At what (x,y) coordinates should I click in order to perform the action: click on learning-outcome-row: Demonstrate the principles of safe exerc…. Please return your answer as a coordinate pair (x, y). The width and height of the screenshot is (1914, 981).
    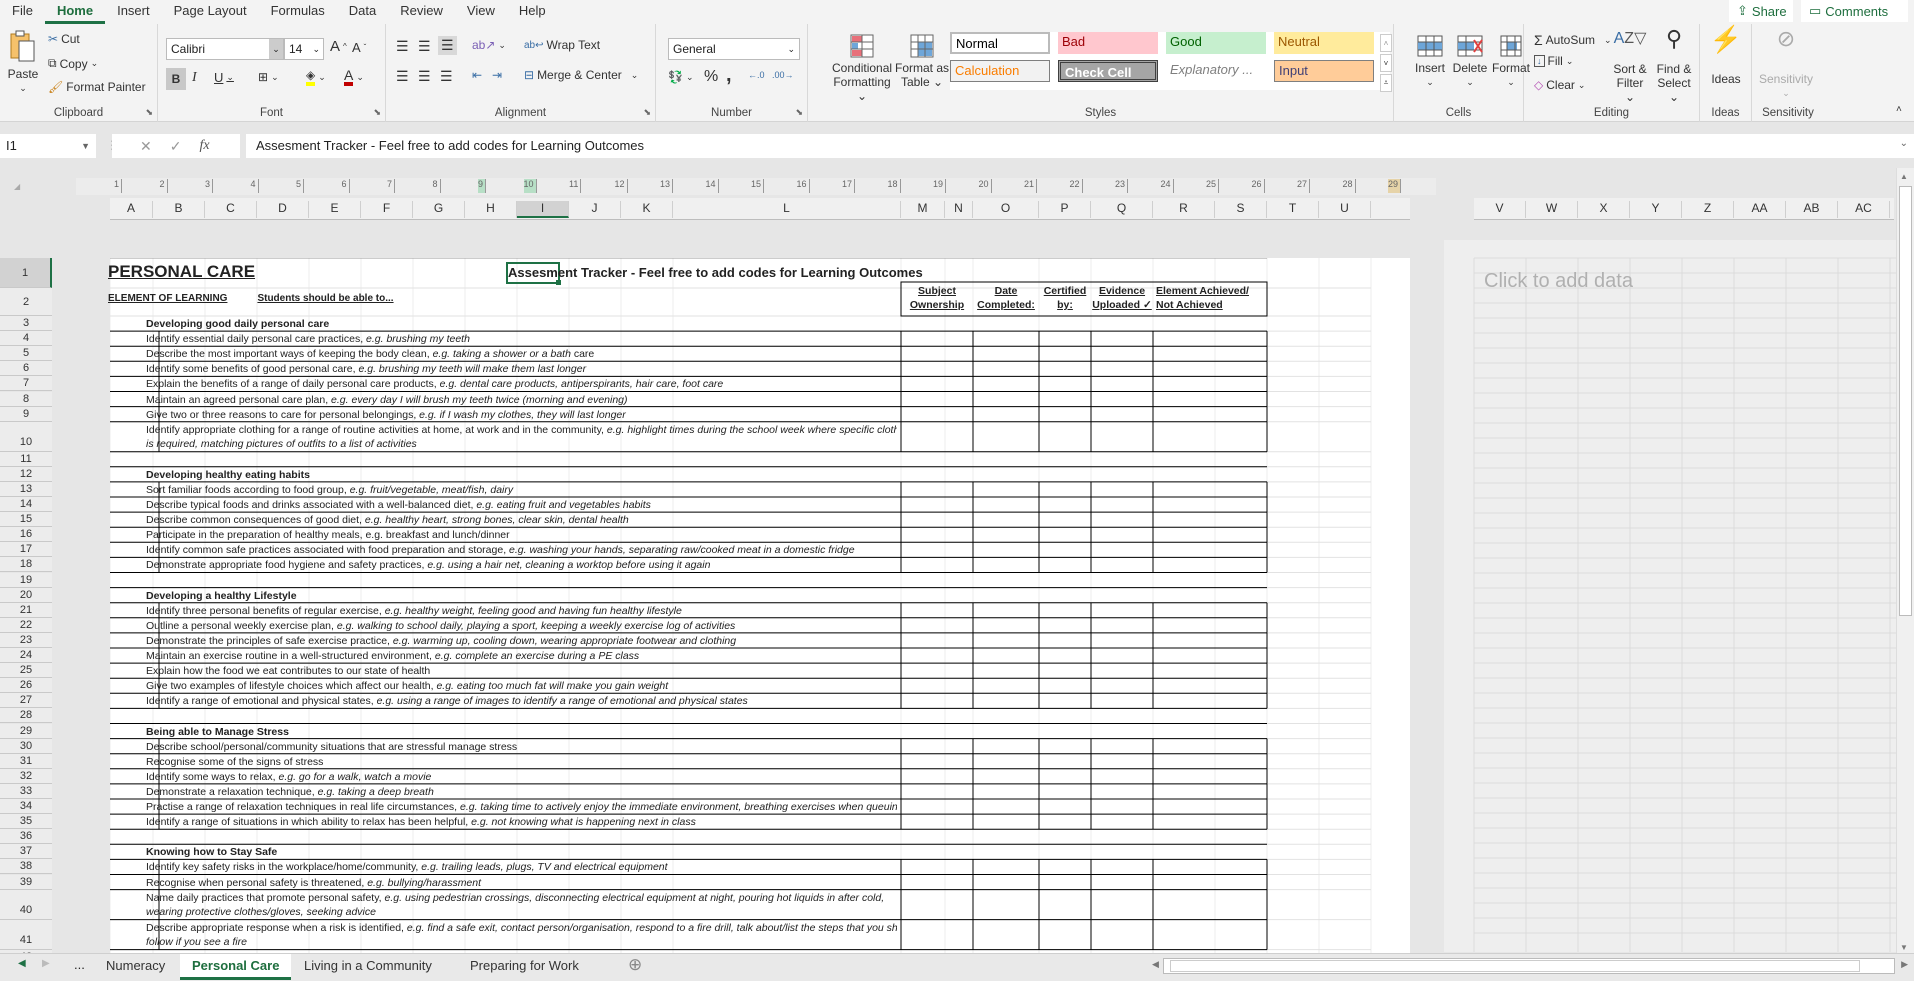
    Looking at the image, I should click on (521, 641).